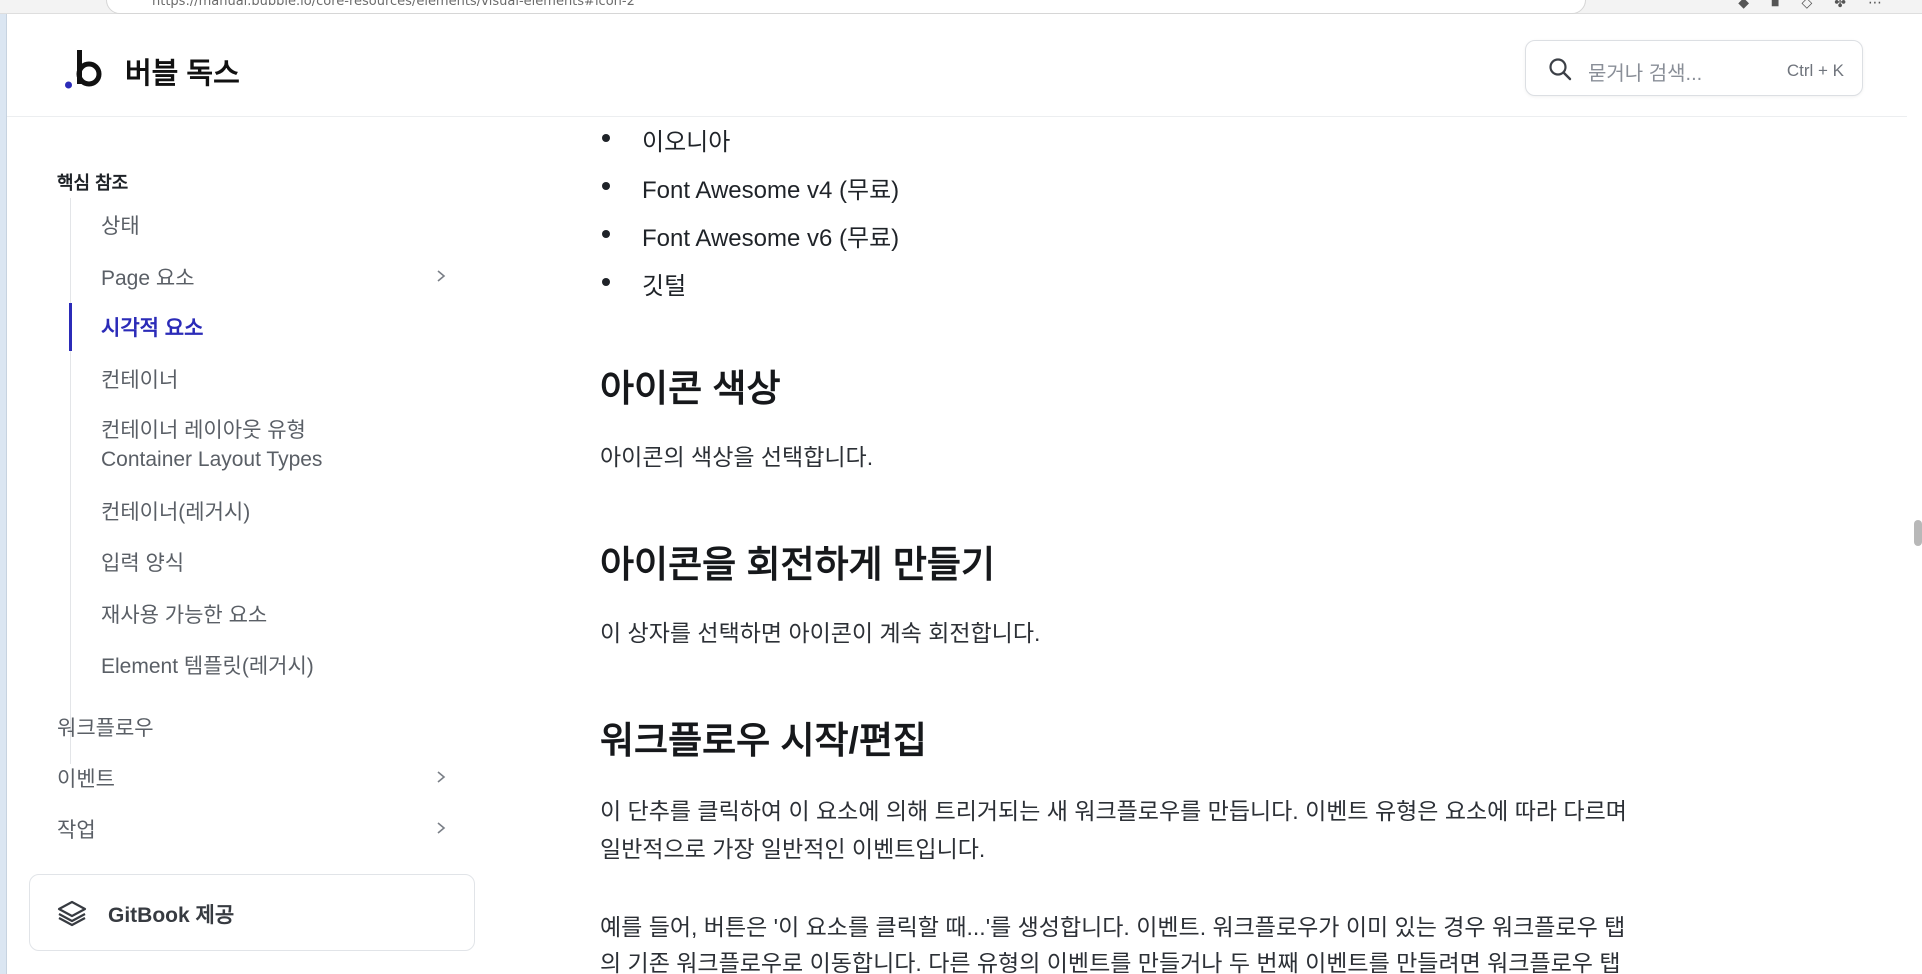 The image size is (1922, 974). I want to click on sidebar-item-state: 상태, so click(120, 225).